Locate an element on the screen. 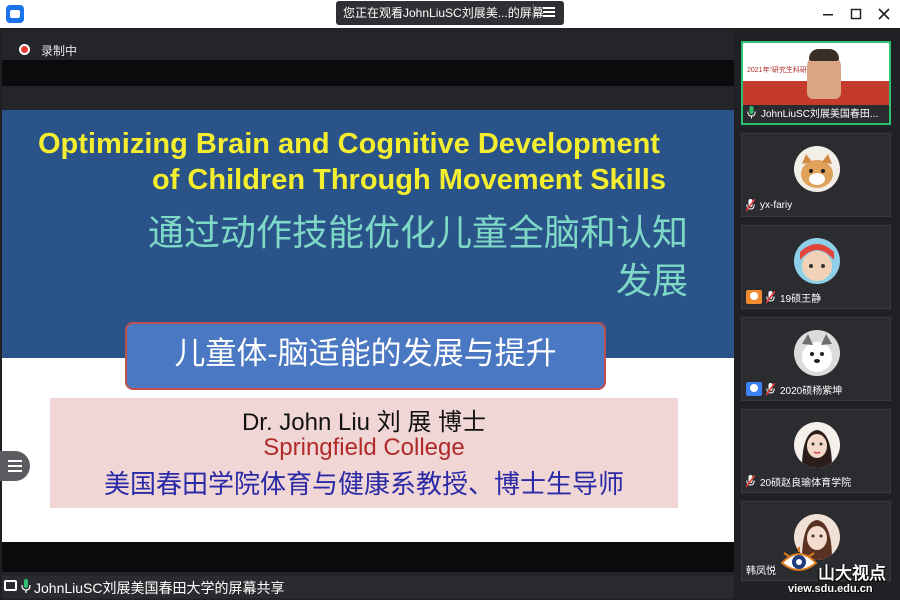 The height and width of the screenshot is (600, 900). participant-label: 2020硕杨紫坤 is located at coordinates (817, 389).